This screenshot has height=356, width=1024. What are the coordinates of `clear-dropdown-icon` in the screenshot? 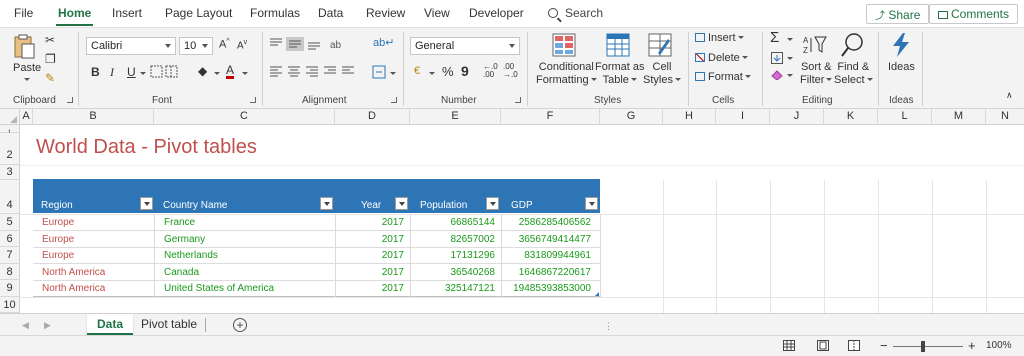 It's located at (790, 75).